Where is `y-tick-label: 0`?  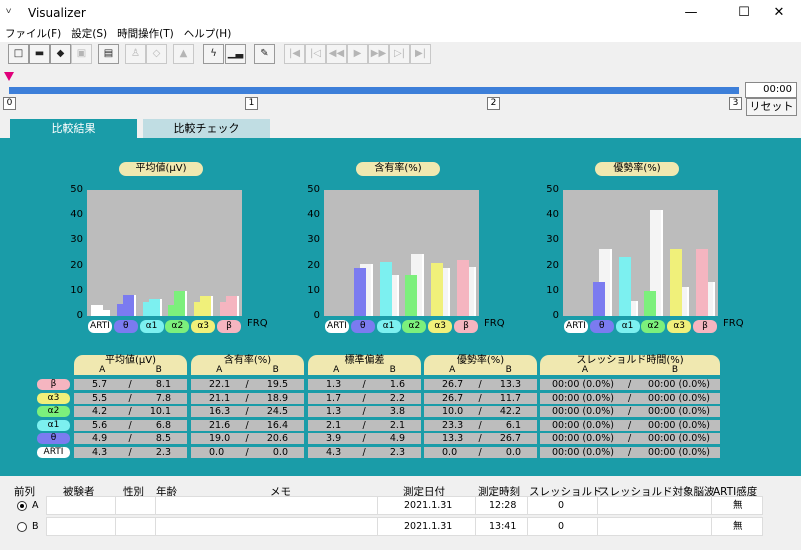
y-tick-label: 0 is located at coordinates (316, 315).